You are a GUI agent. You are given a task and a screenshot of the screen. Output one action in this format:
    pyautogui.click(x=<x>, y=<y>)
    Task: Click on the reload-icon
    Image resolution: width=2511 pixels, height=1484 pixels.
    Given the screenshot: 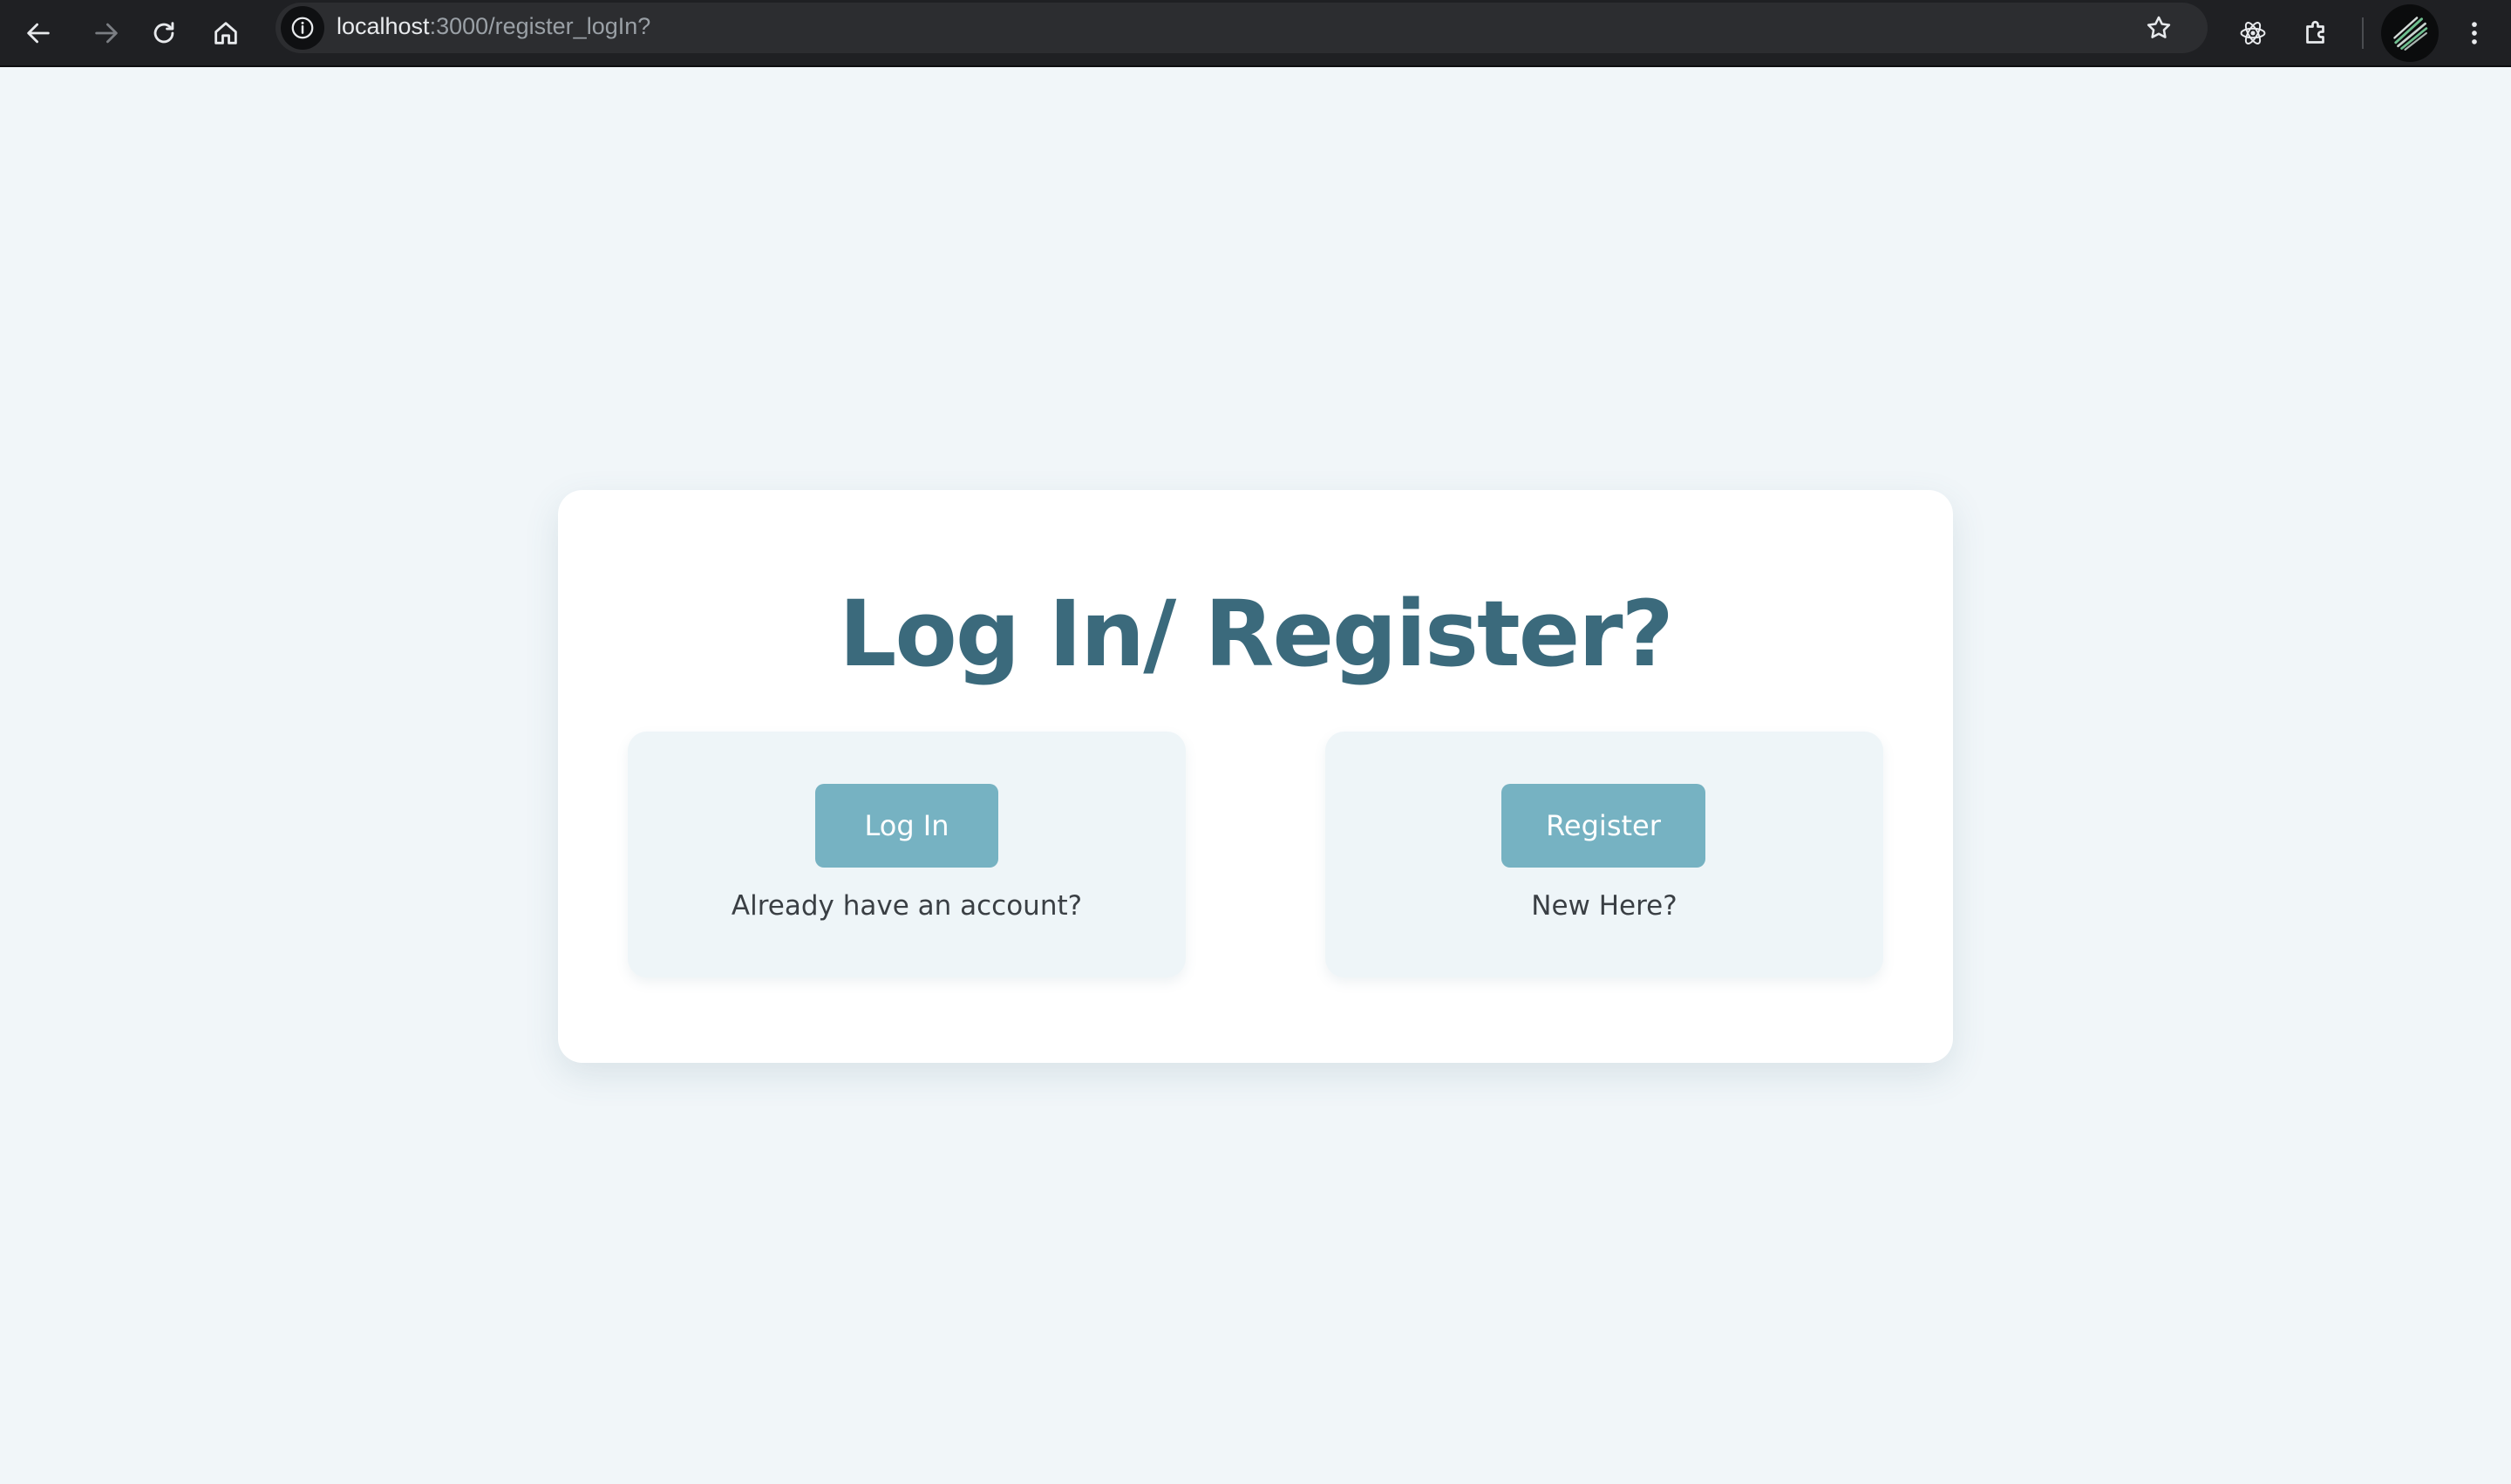 What is the action you would take?
    pyautogui.click(x=163, y=33)
    